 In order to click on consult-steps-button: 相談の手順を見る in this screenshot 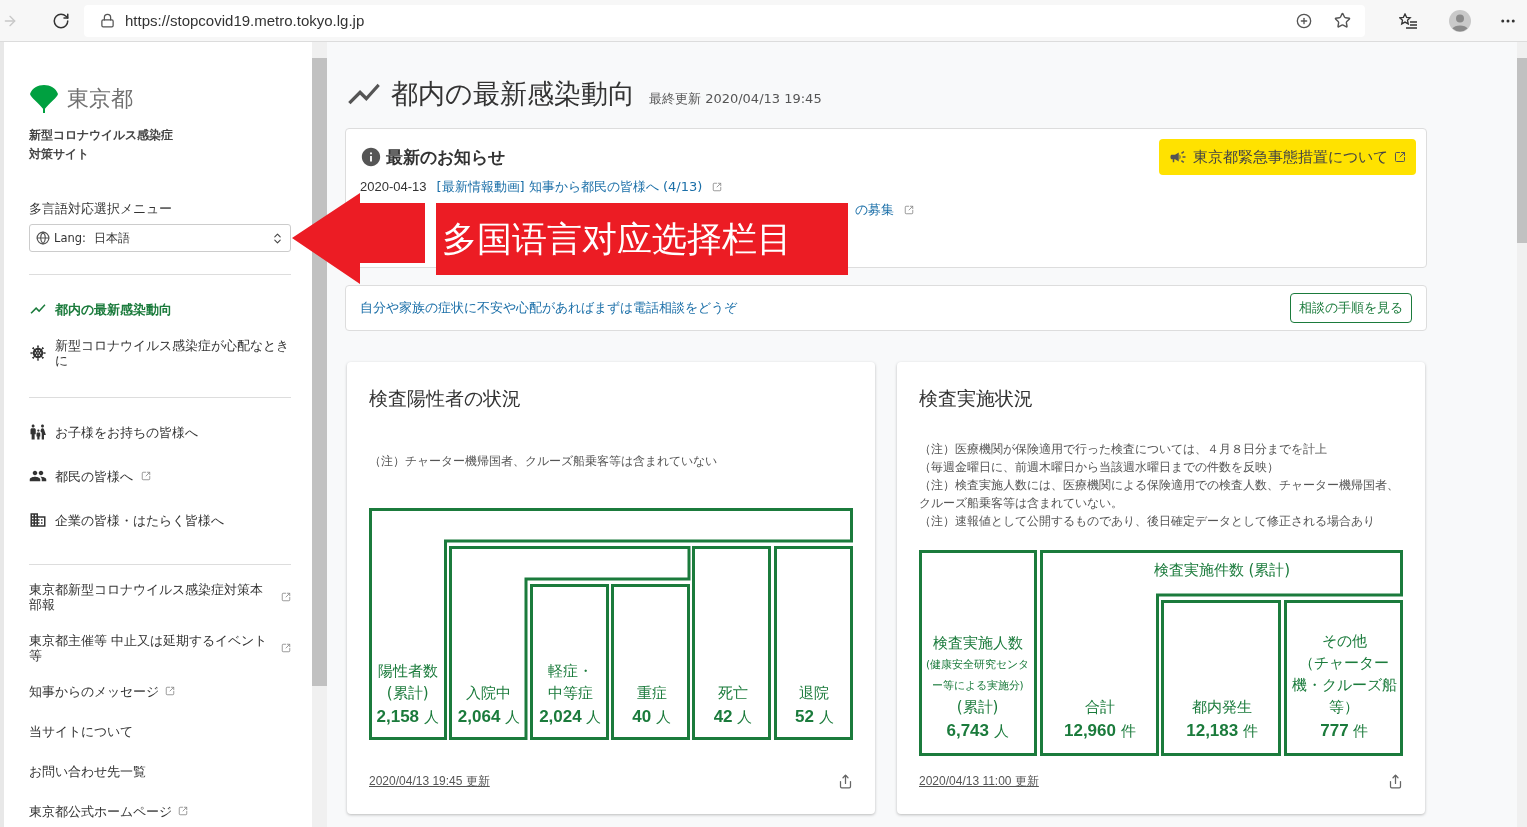, I will do `click(1351, 308)`.